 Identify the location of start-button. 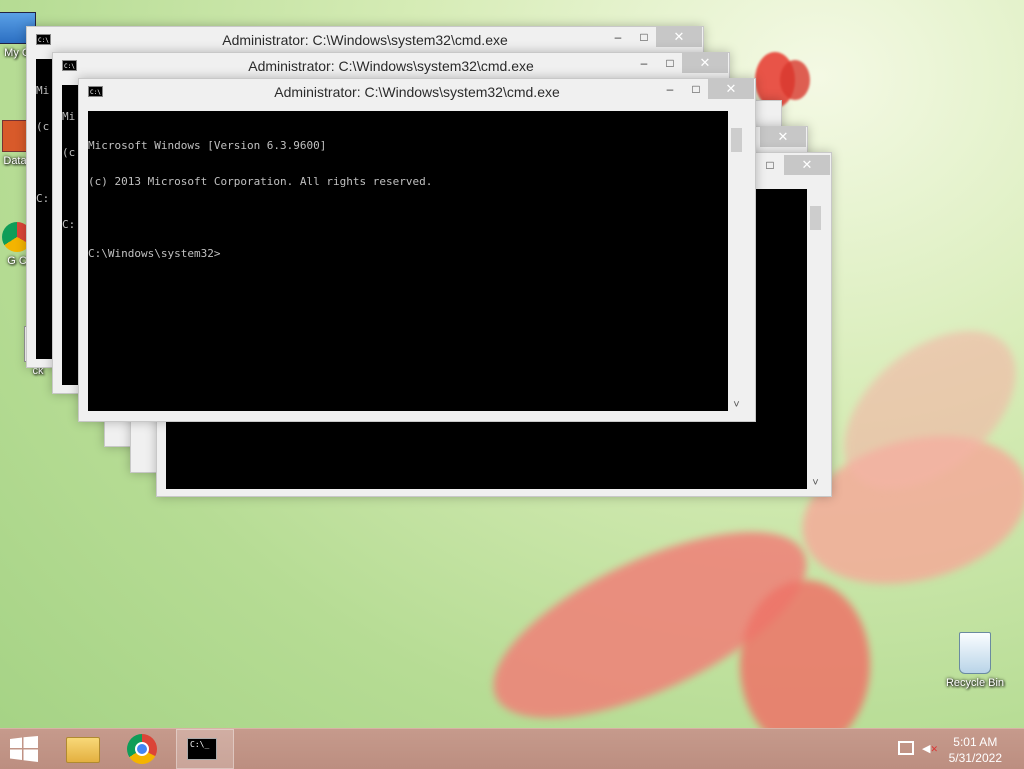
(24, 749).